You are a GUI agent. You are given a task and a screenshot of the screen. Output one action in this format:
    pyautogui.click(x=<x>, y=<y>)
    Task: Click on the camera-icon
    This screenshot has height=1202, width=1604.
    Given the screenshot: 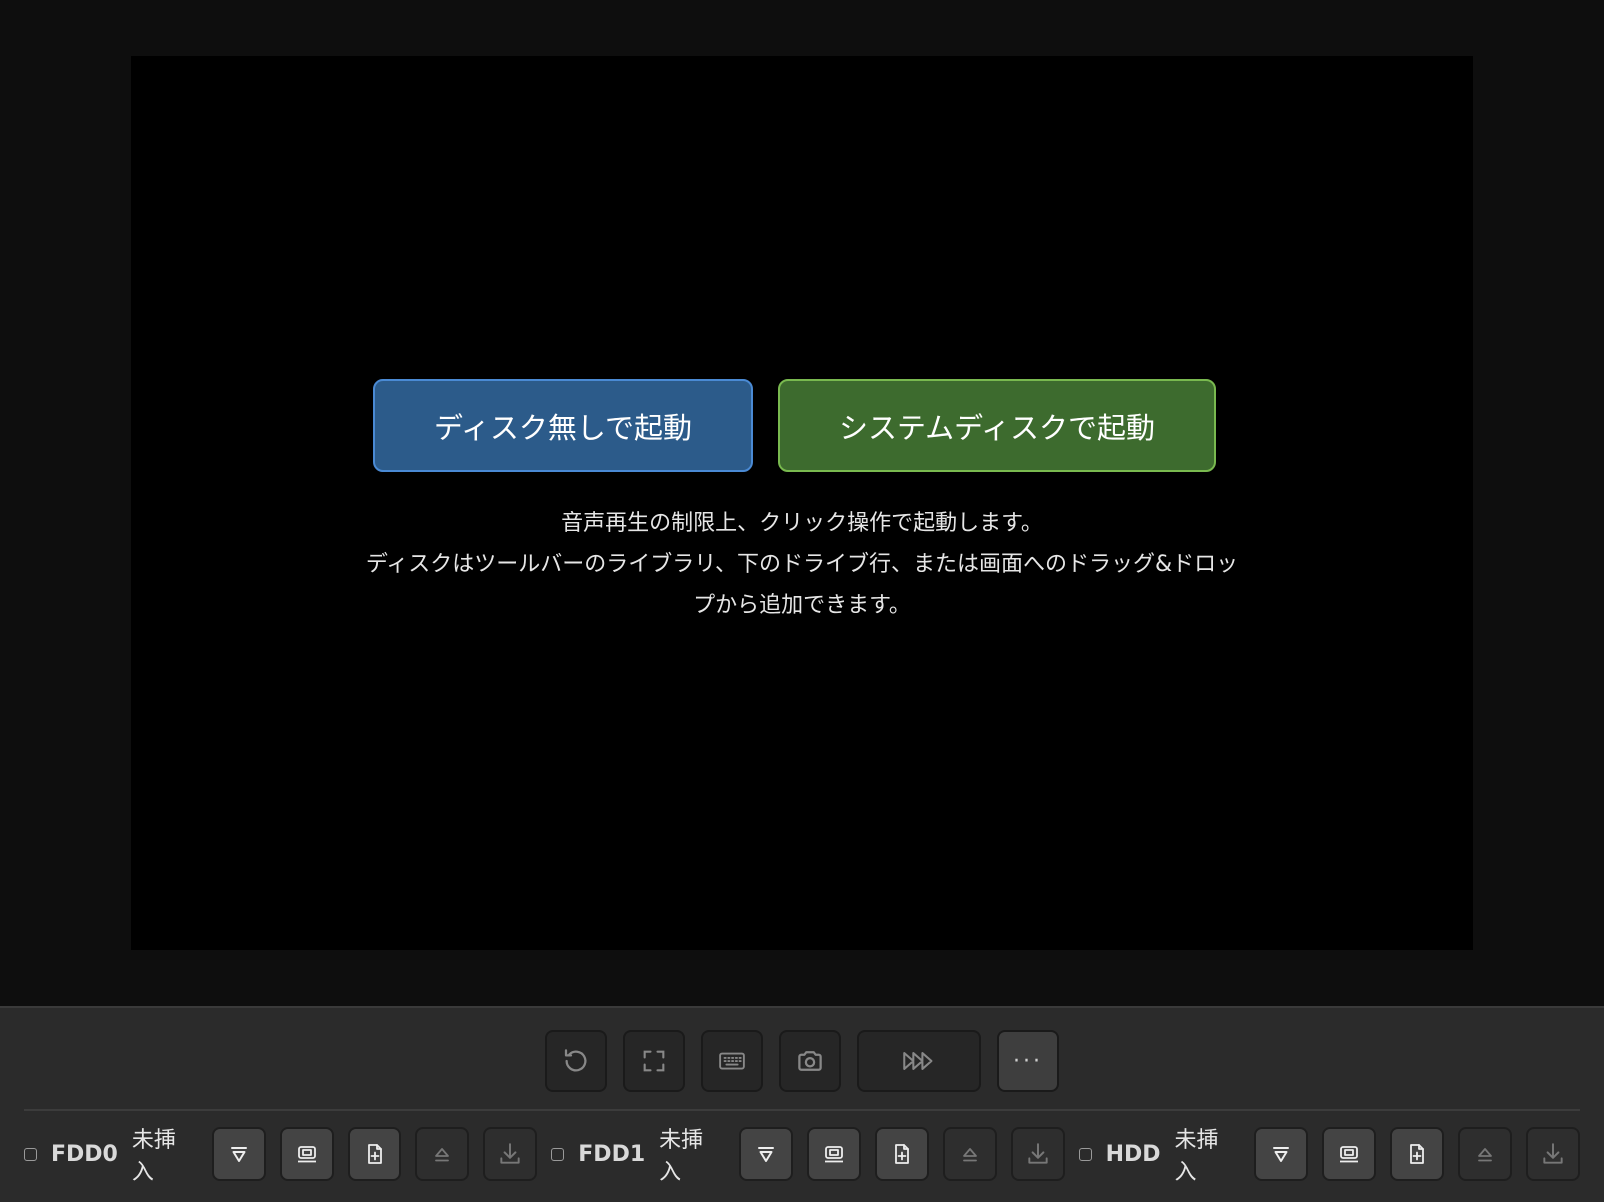 What is the action you would take?
    pyautogui.click(x=810, y=1061)
    